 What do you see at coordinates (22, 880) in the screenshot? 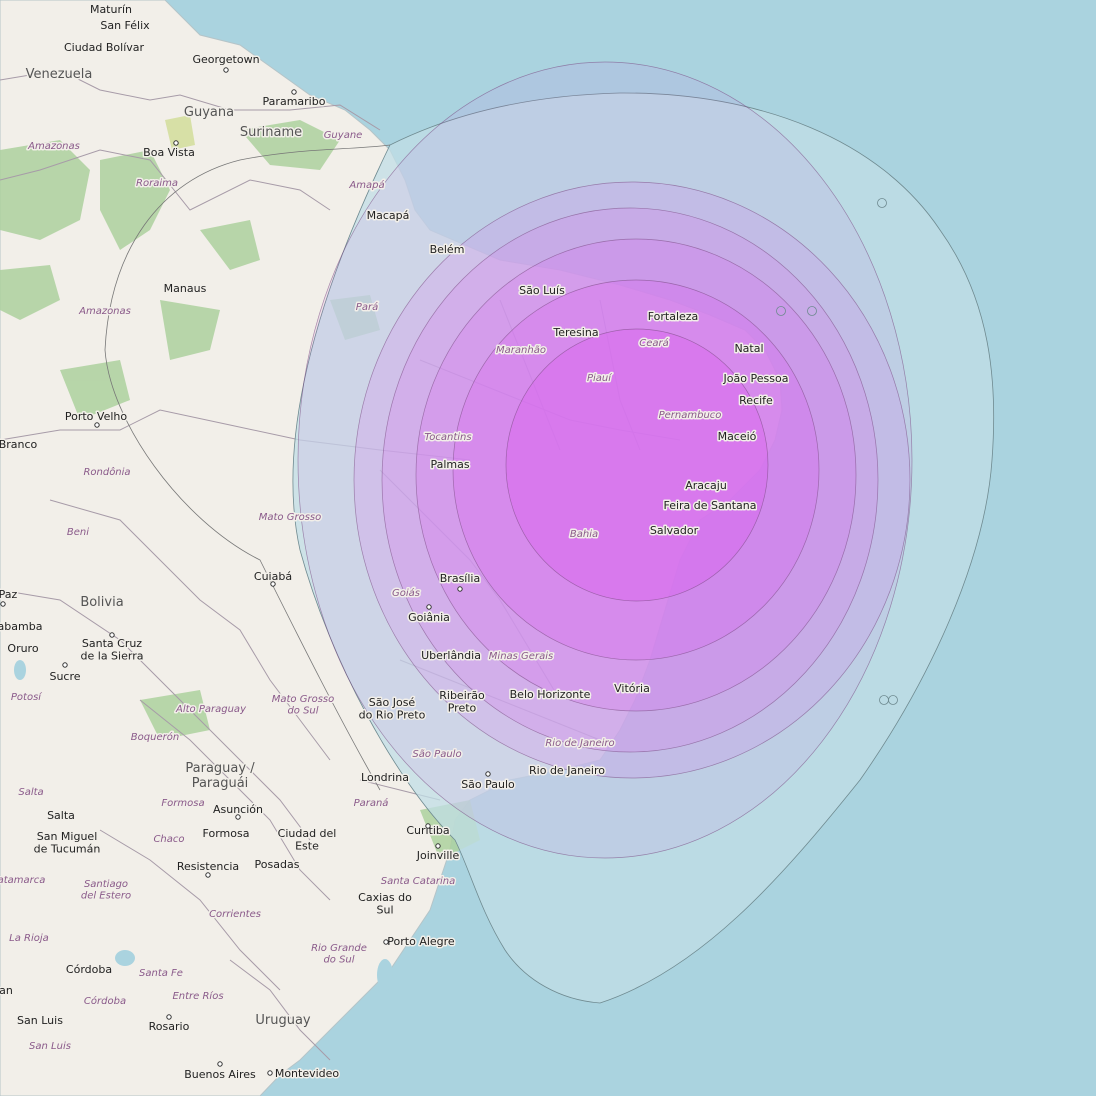
I see `region-label: Catamarca` at bounding box center [22, 880].